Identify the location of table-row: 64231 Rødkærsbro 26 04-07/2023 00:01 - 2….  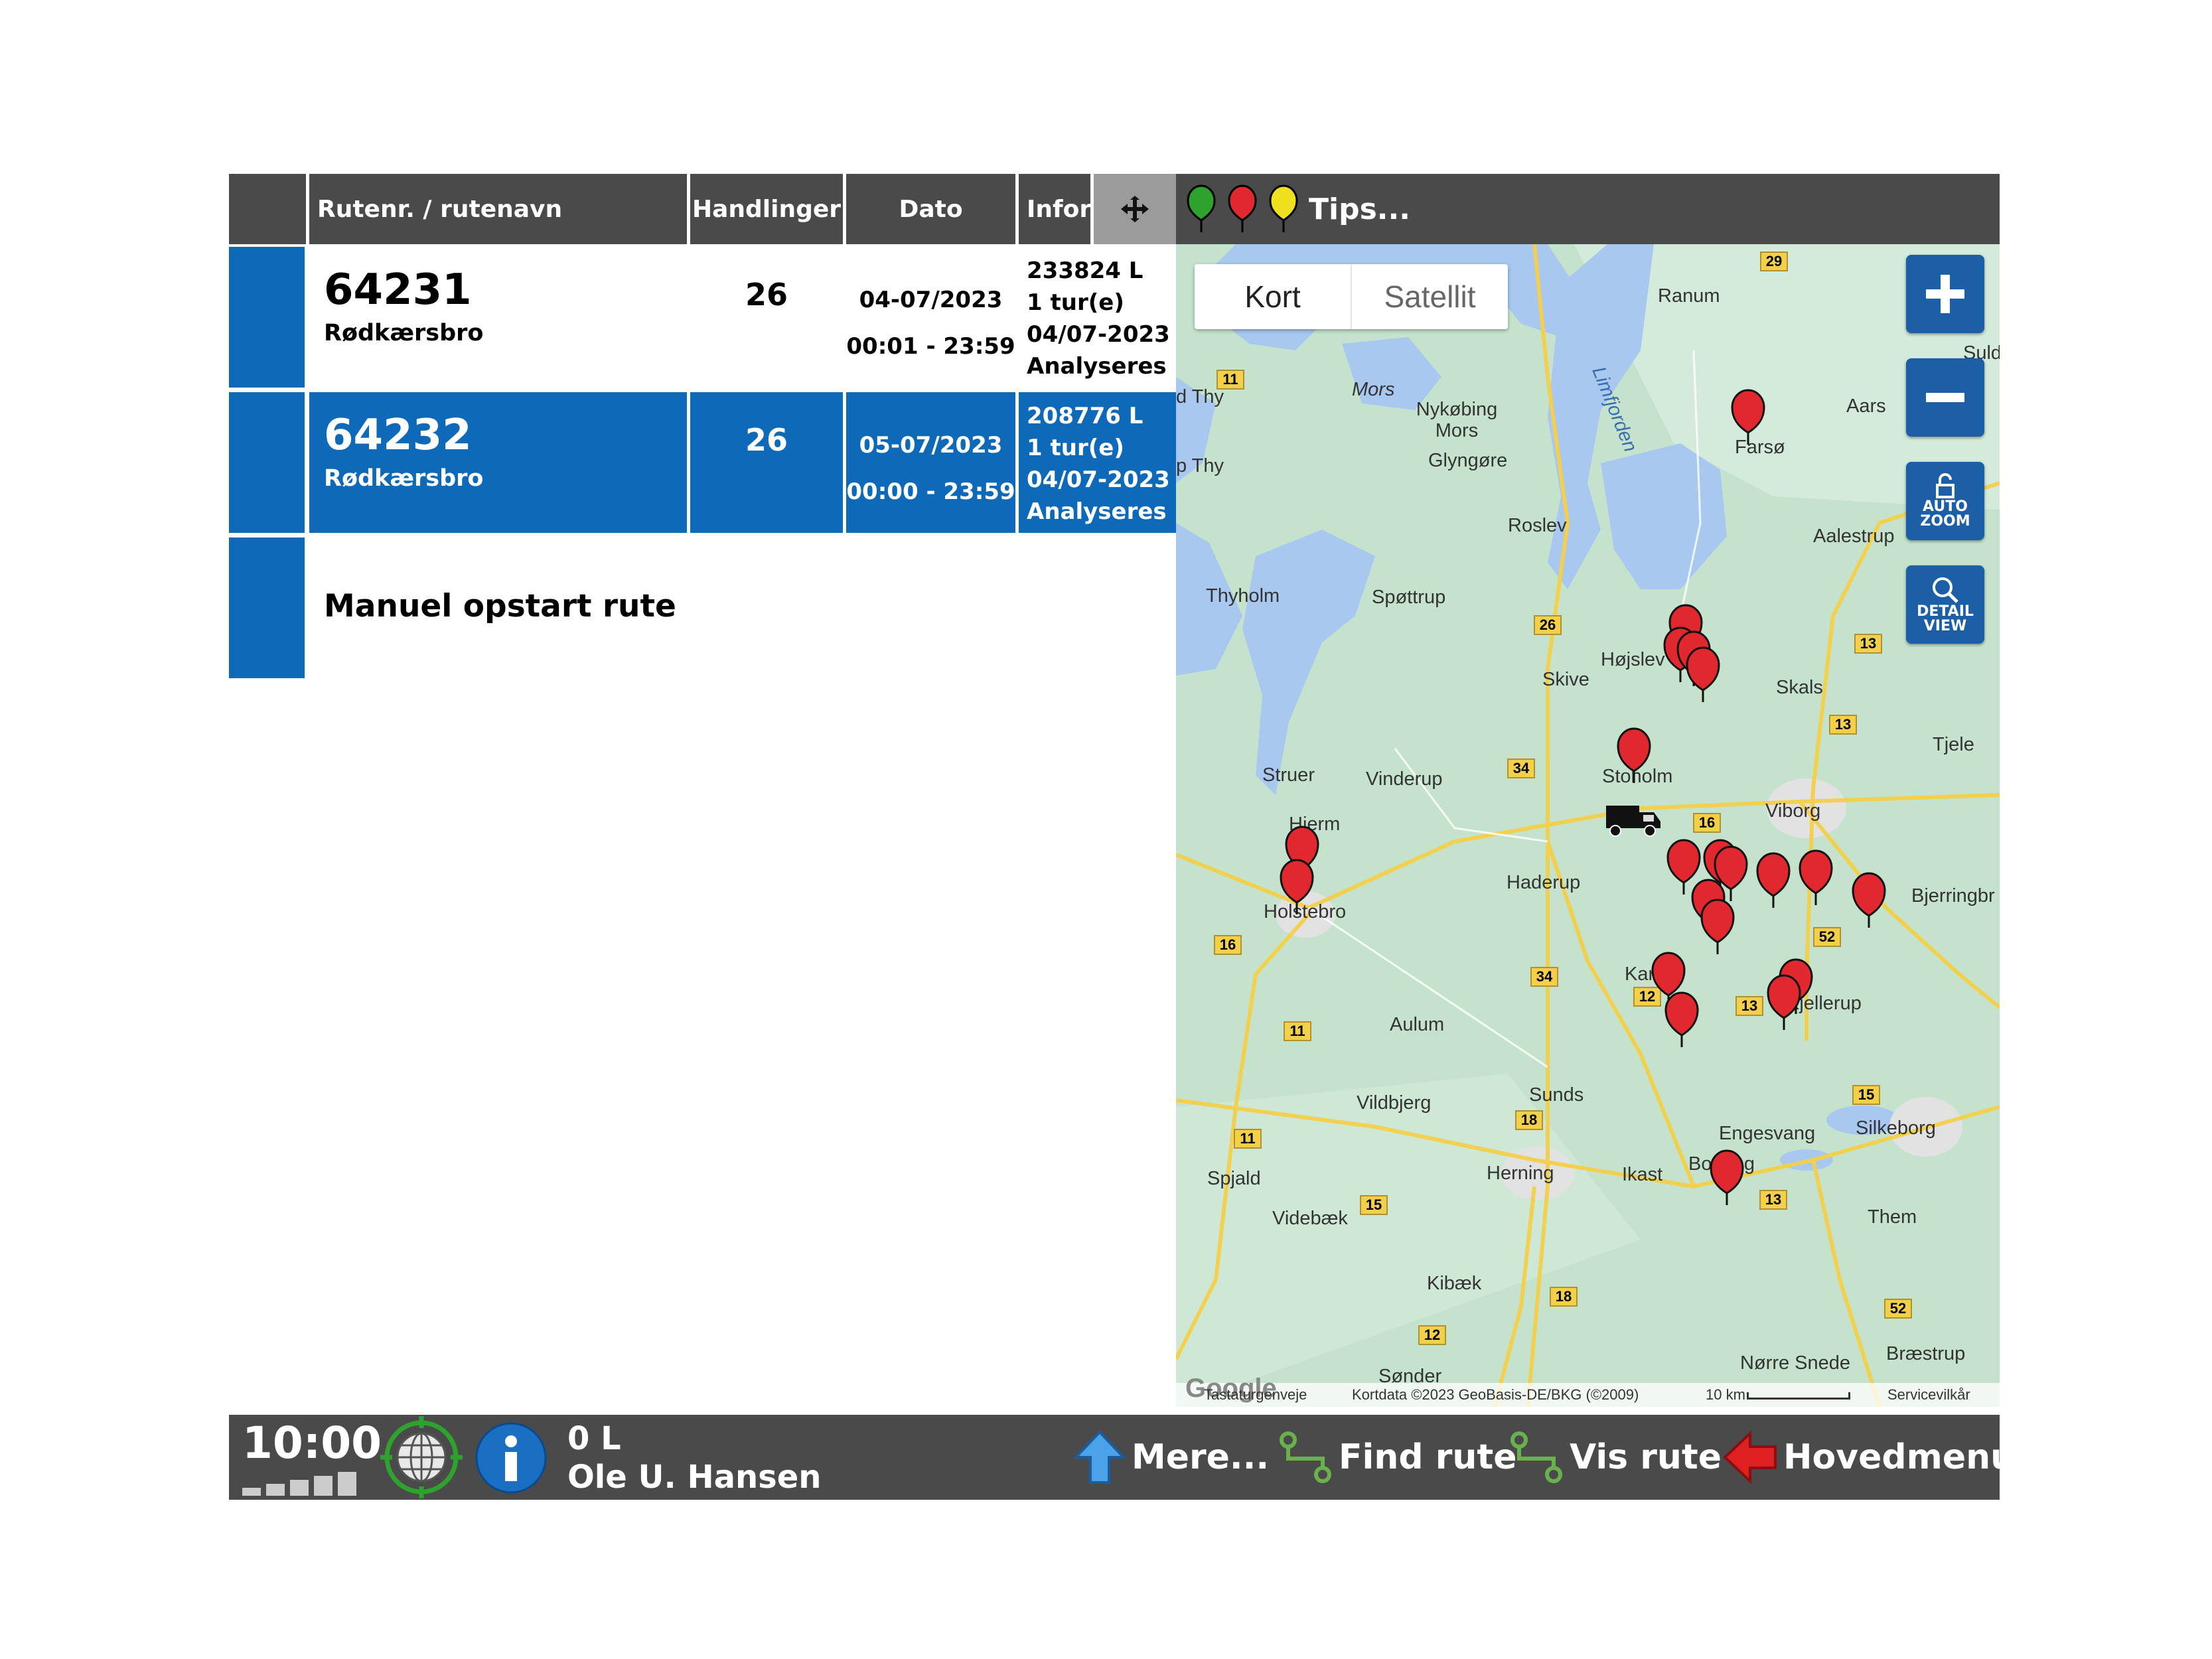
(702, 317).